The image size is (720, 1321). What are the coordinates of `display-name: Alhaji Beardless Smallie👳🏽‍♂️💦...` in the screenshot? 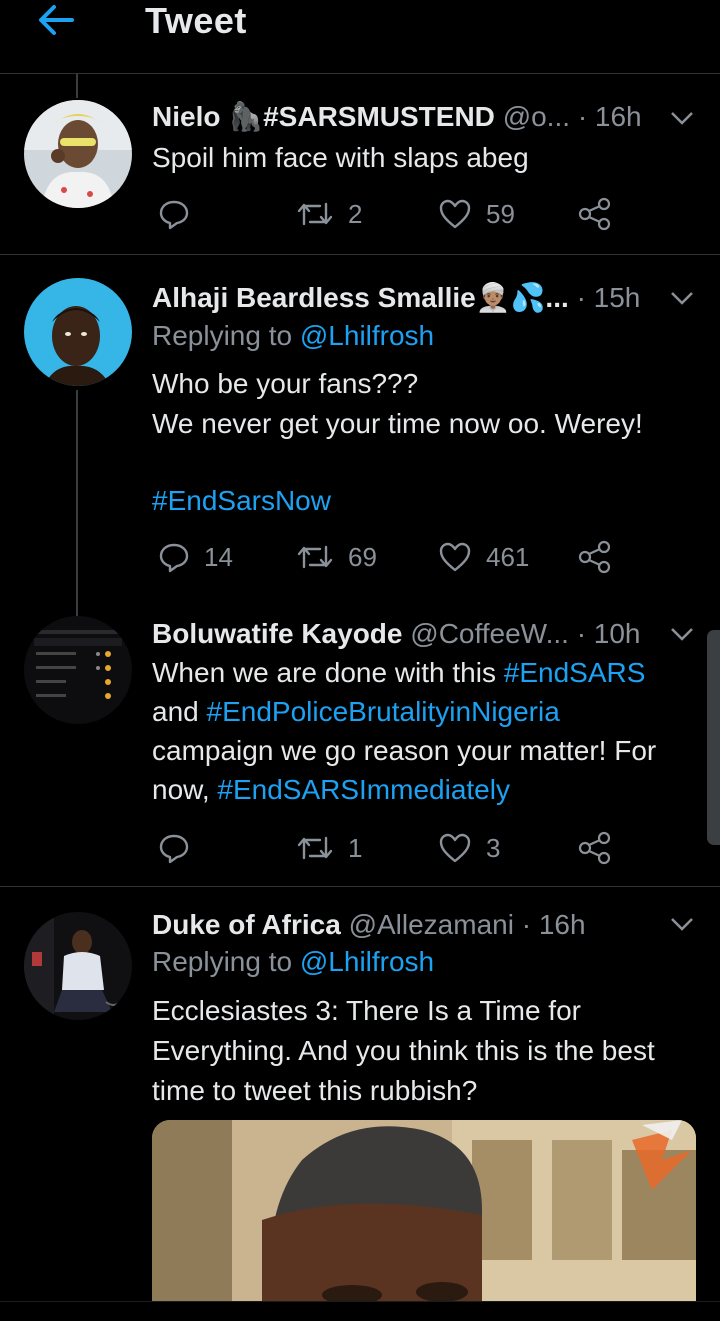 It's located at (360, 297).